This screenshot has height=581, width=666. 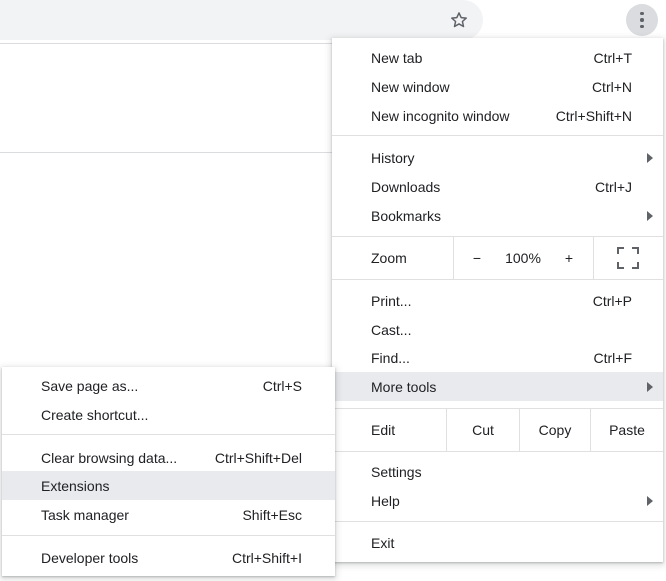 What do you see at coordinates (497, 258) in the screenshot?
I see `zoom-row: Zoom − 100% +` at bounding box center [497, 258].